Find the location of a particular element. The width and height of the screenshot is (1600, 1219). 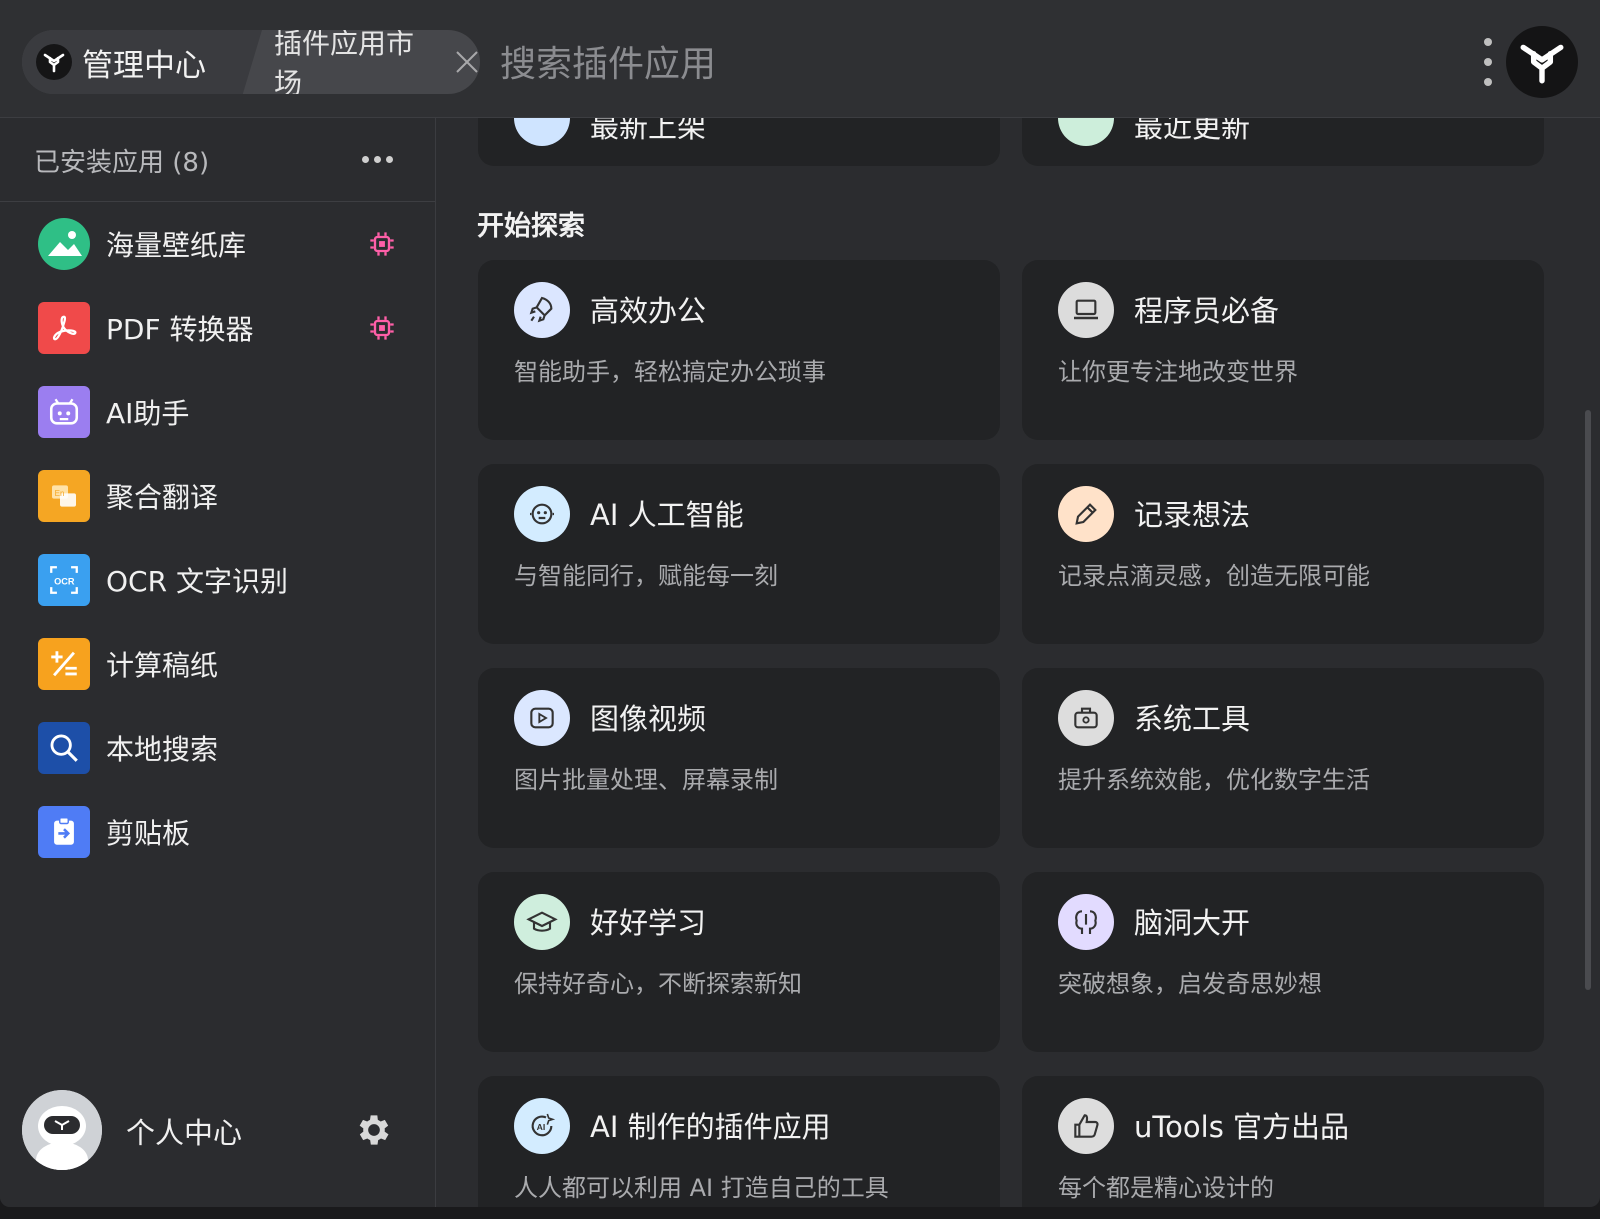

category-description: 提升系统效能，优化数字生活 is located at coordinates (1214, 780).